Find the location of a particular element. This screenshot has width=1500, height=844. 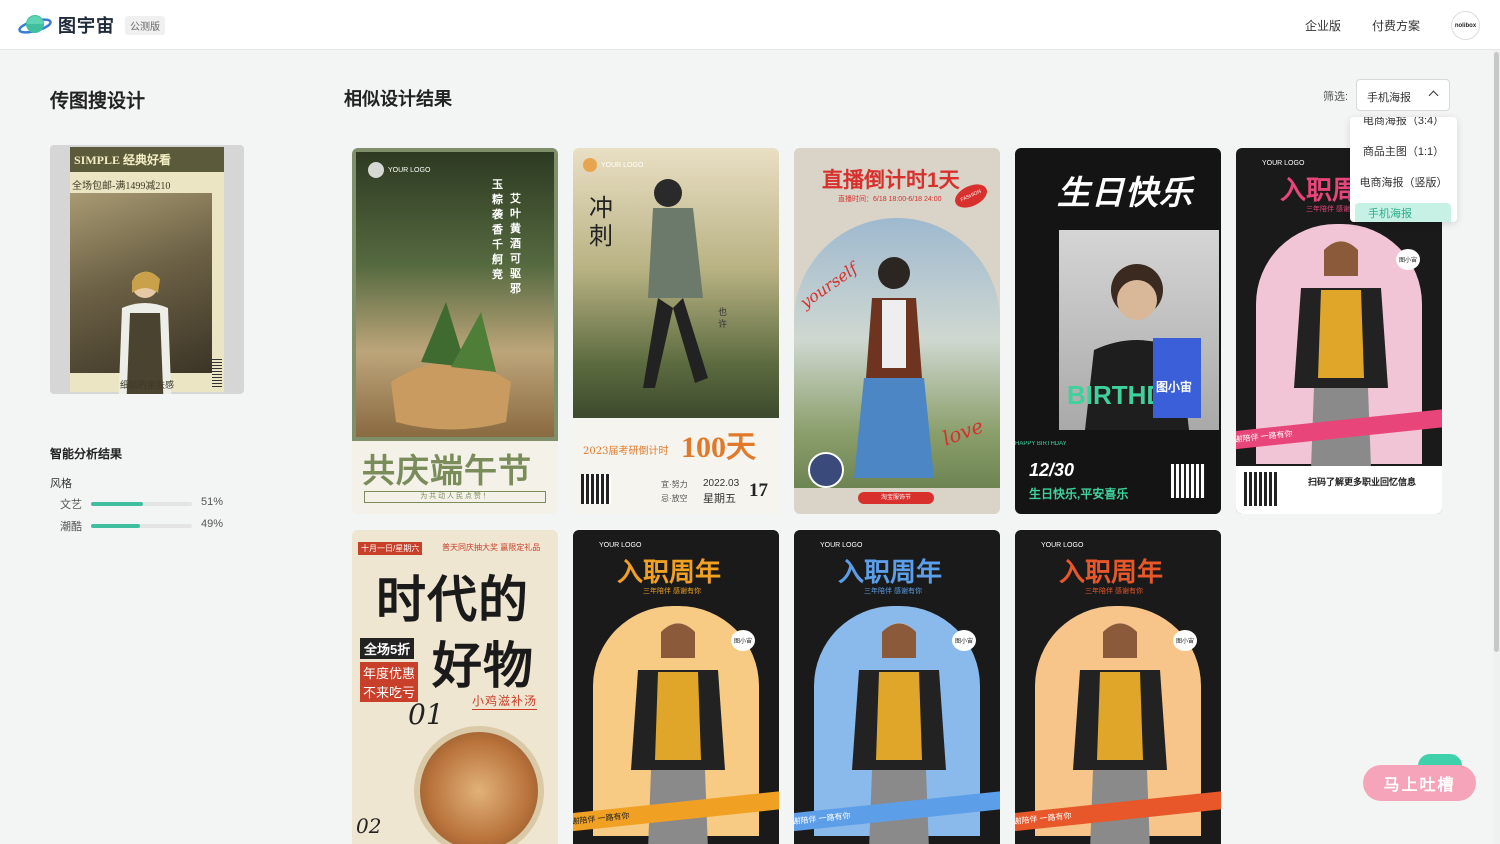

style-row-wenyi: 文艺 51% is located at coordinates (150, 503).